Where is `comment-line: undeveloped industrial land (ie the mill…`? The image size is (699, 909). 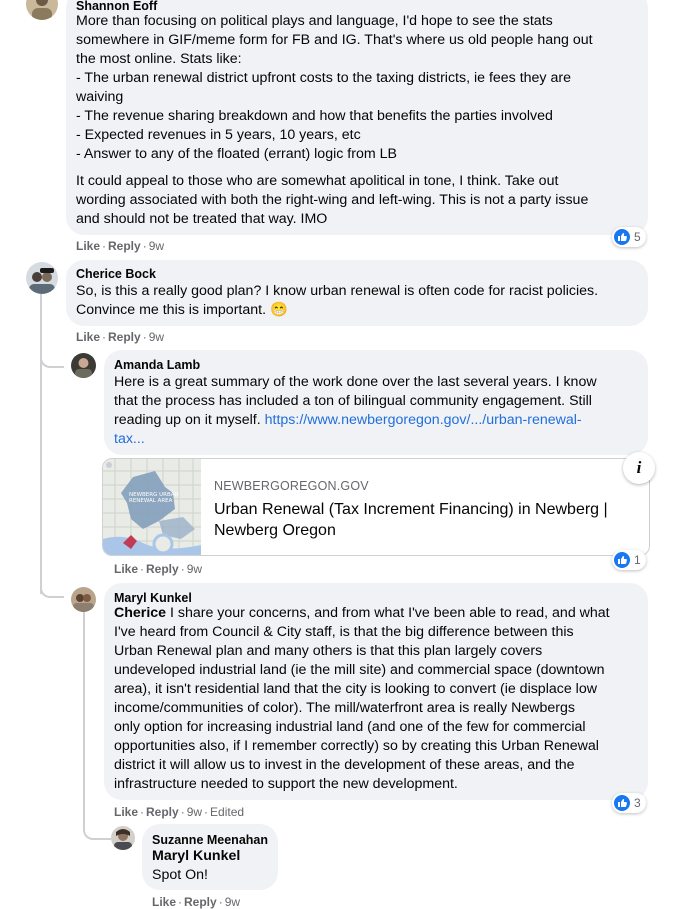 comment-line: undeveloped industrial land (ie the mill… is located at coordinates (359, 670).